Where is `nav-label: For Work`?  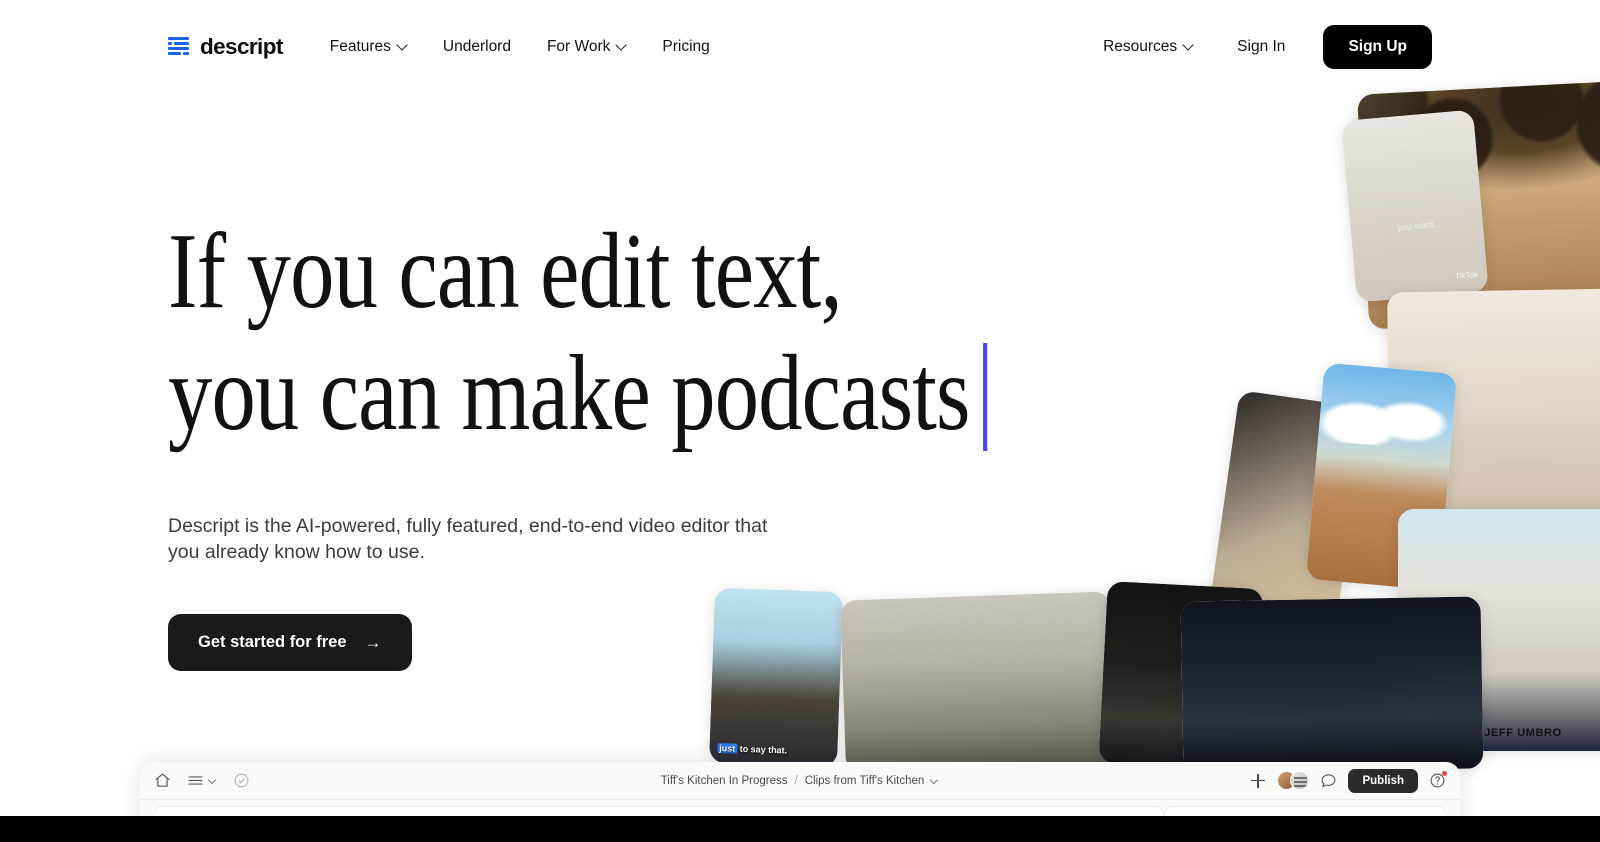 nav-label: For Work is located at coordinates (578, 46).